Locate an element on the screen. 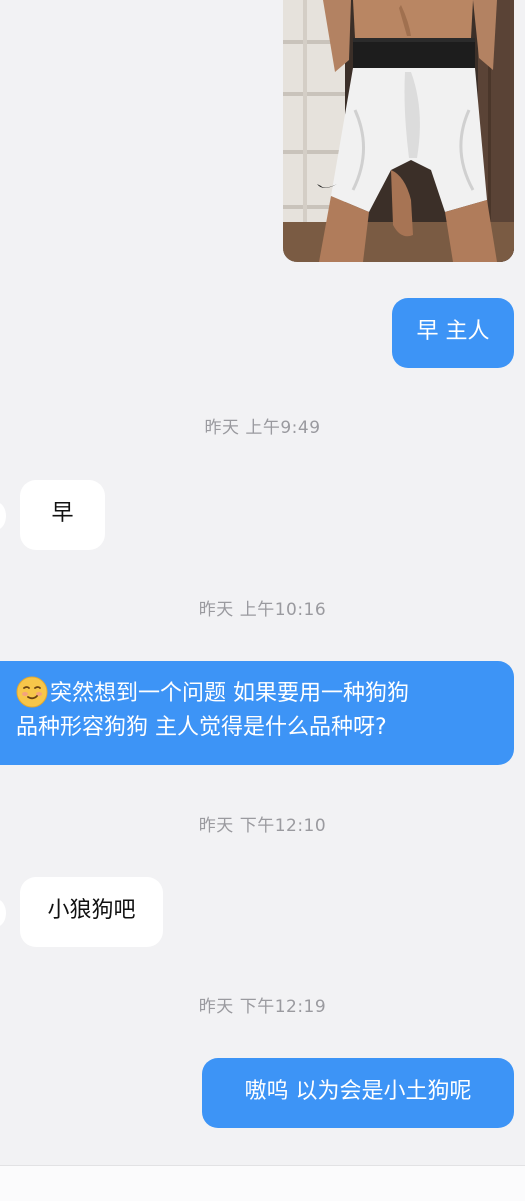 Image resolution: width=525 pixels, height=1201 pixels. outgoing-message-bubble: 突然想到一个问题 如果要用一种狗狗 品种形容狗狗 主人觉得是什么品种呀? is located at coordinates (257, 713).